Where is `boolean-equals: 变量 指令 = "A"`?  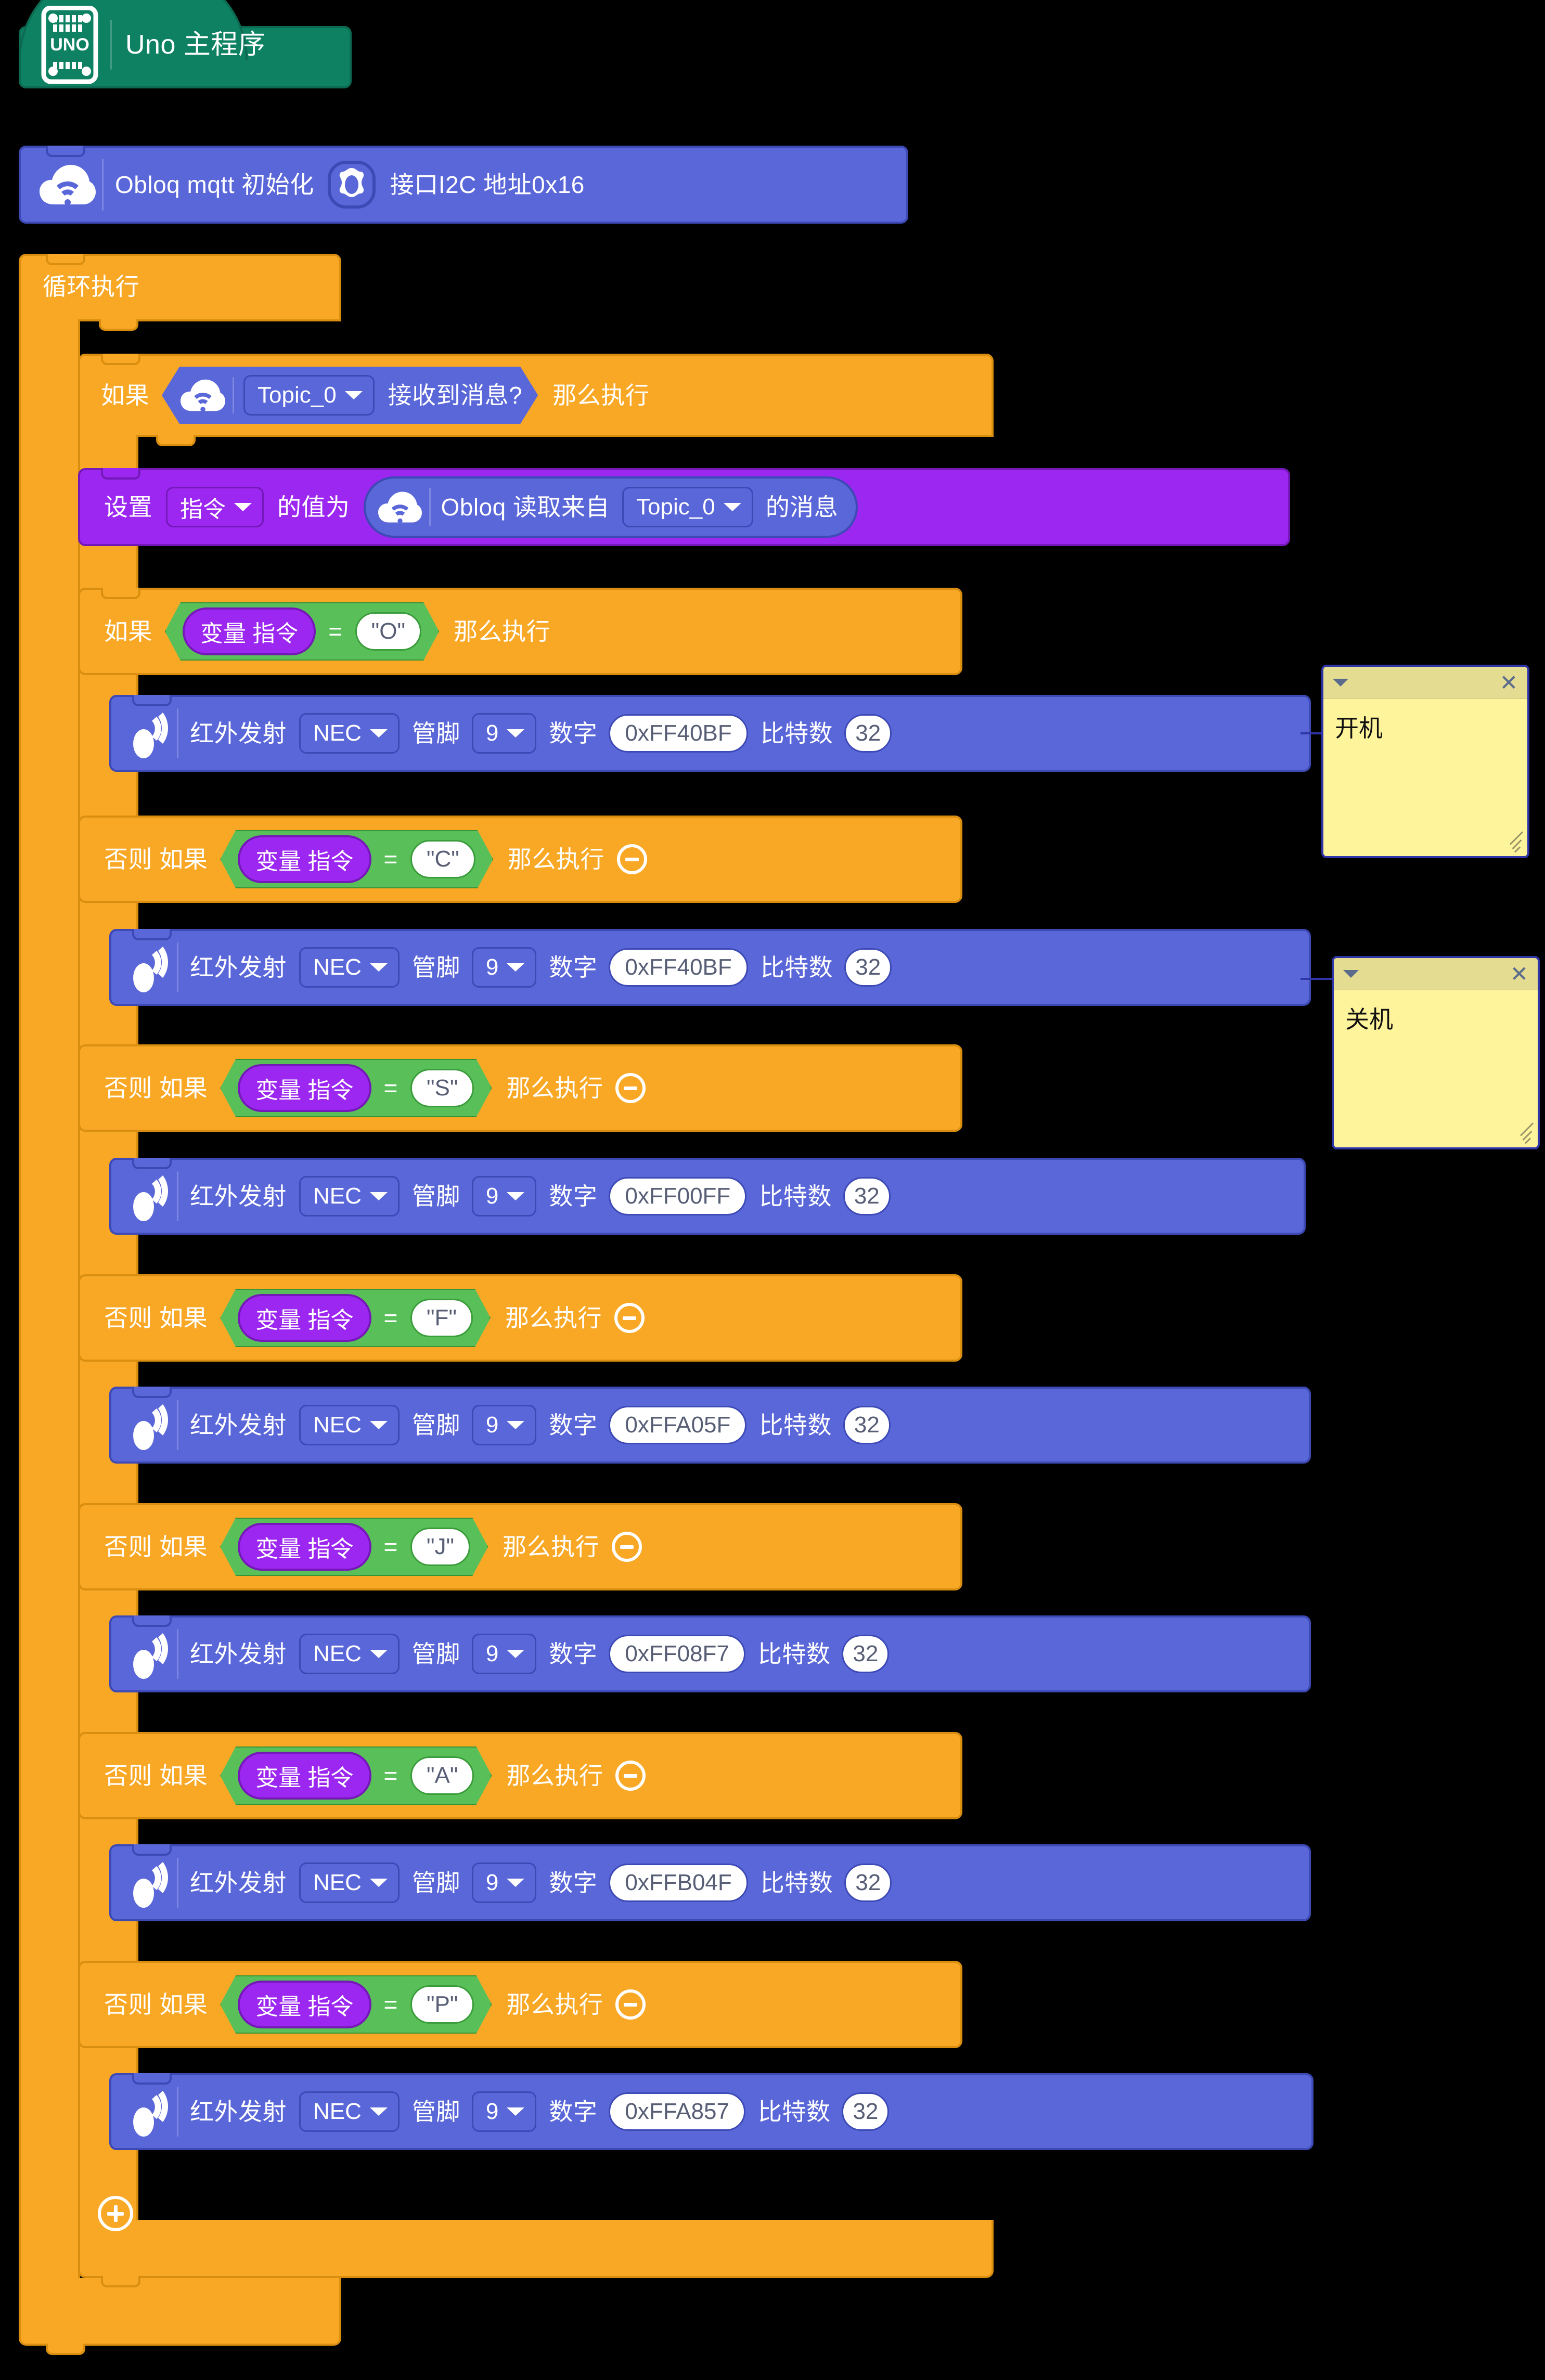
boolean-equals: 变量 指令 = "A" is located at coordinates (356, 1776).